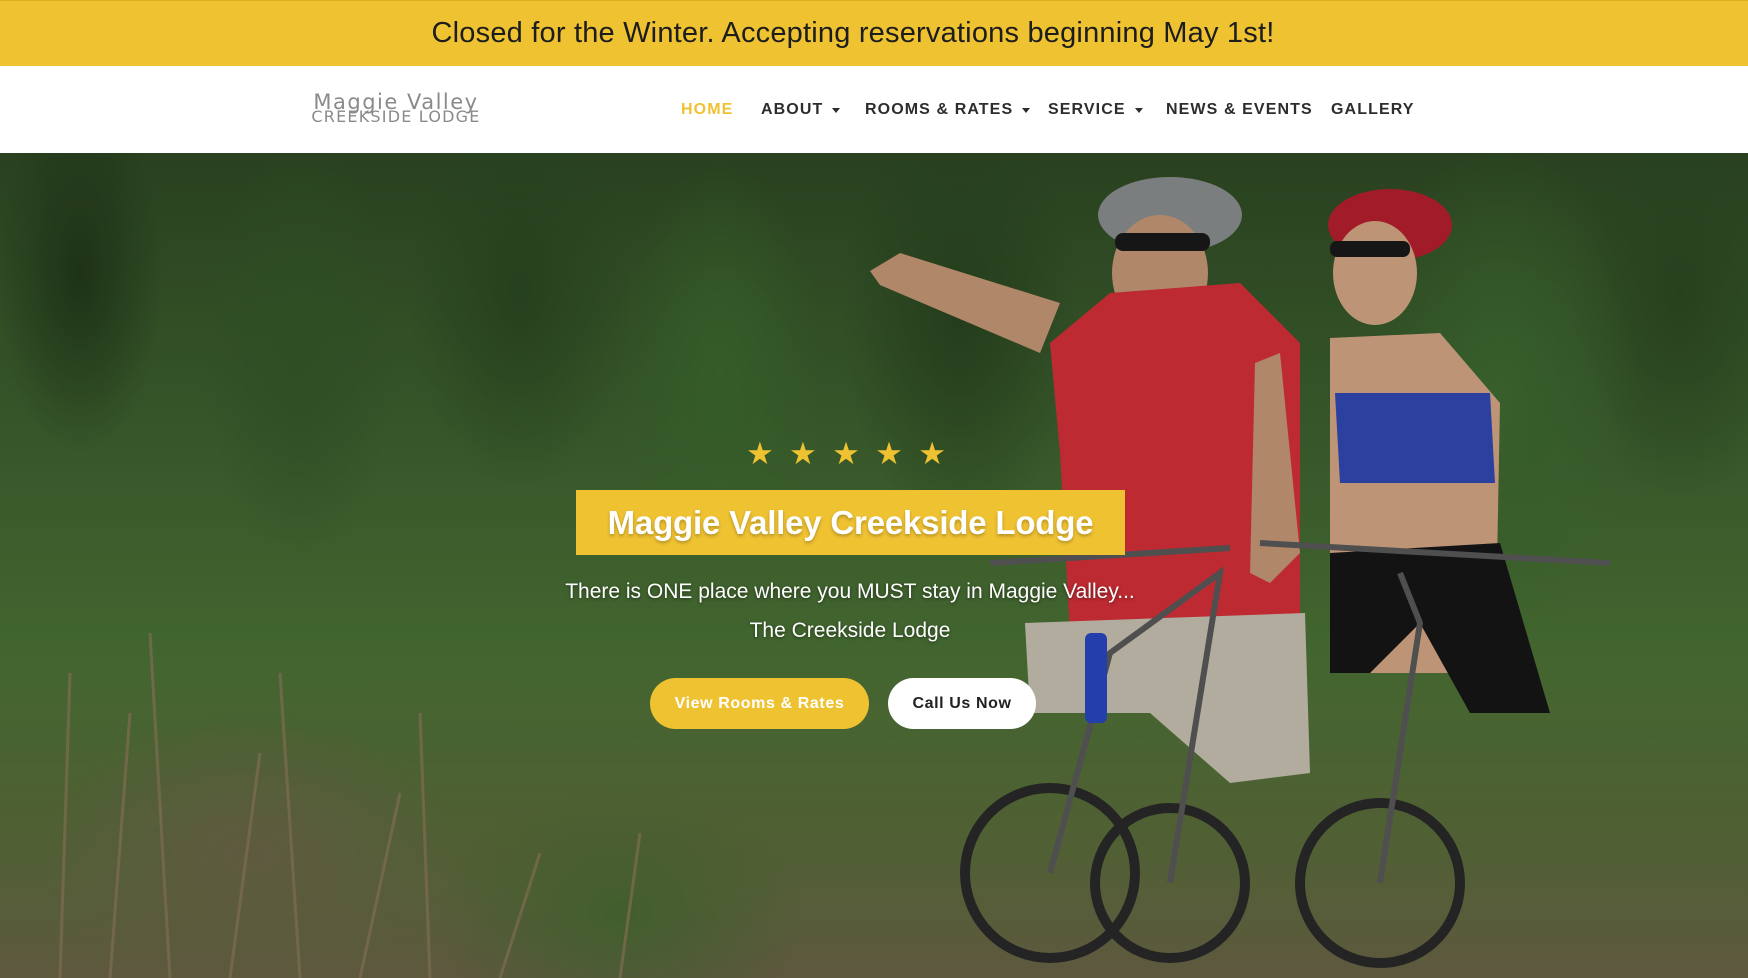 The width and height of the screenshot is (1748, 978). I want to click on nav-home: HOME, so click(707, 110).